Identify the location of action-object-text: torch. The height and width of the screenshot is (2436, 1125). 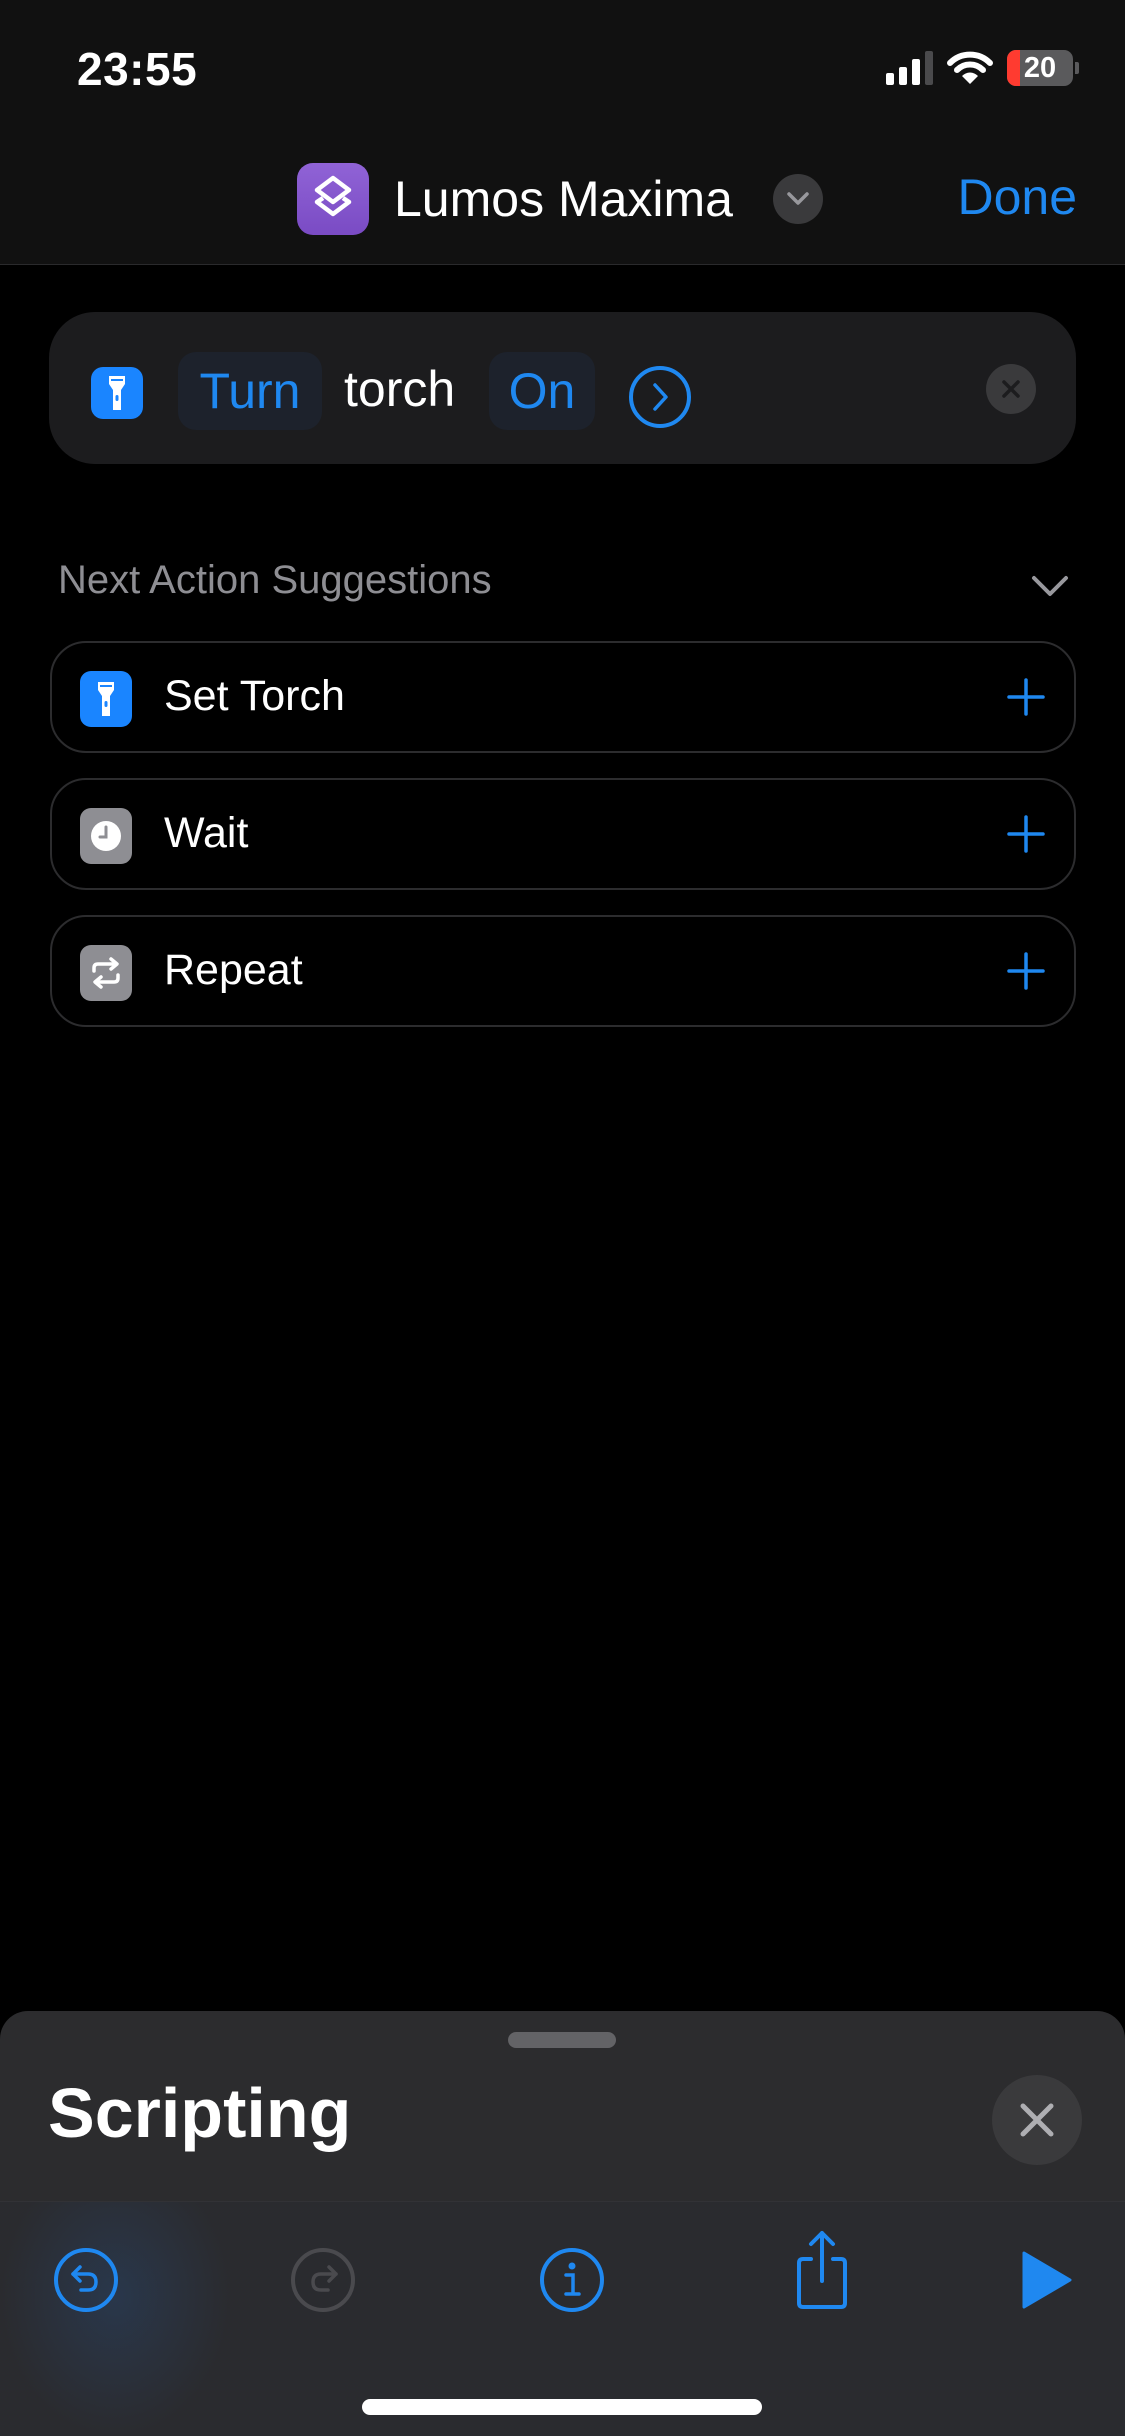
(400, 389).